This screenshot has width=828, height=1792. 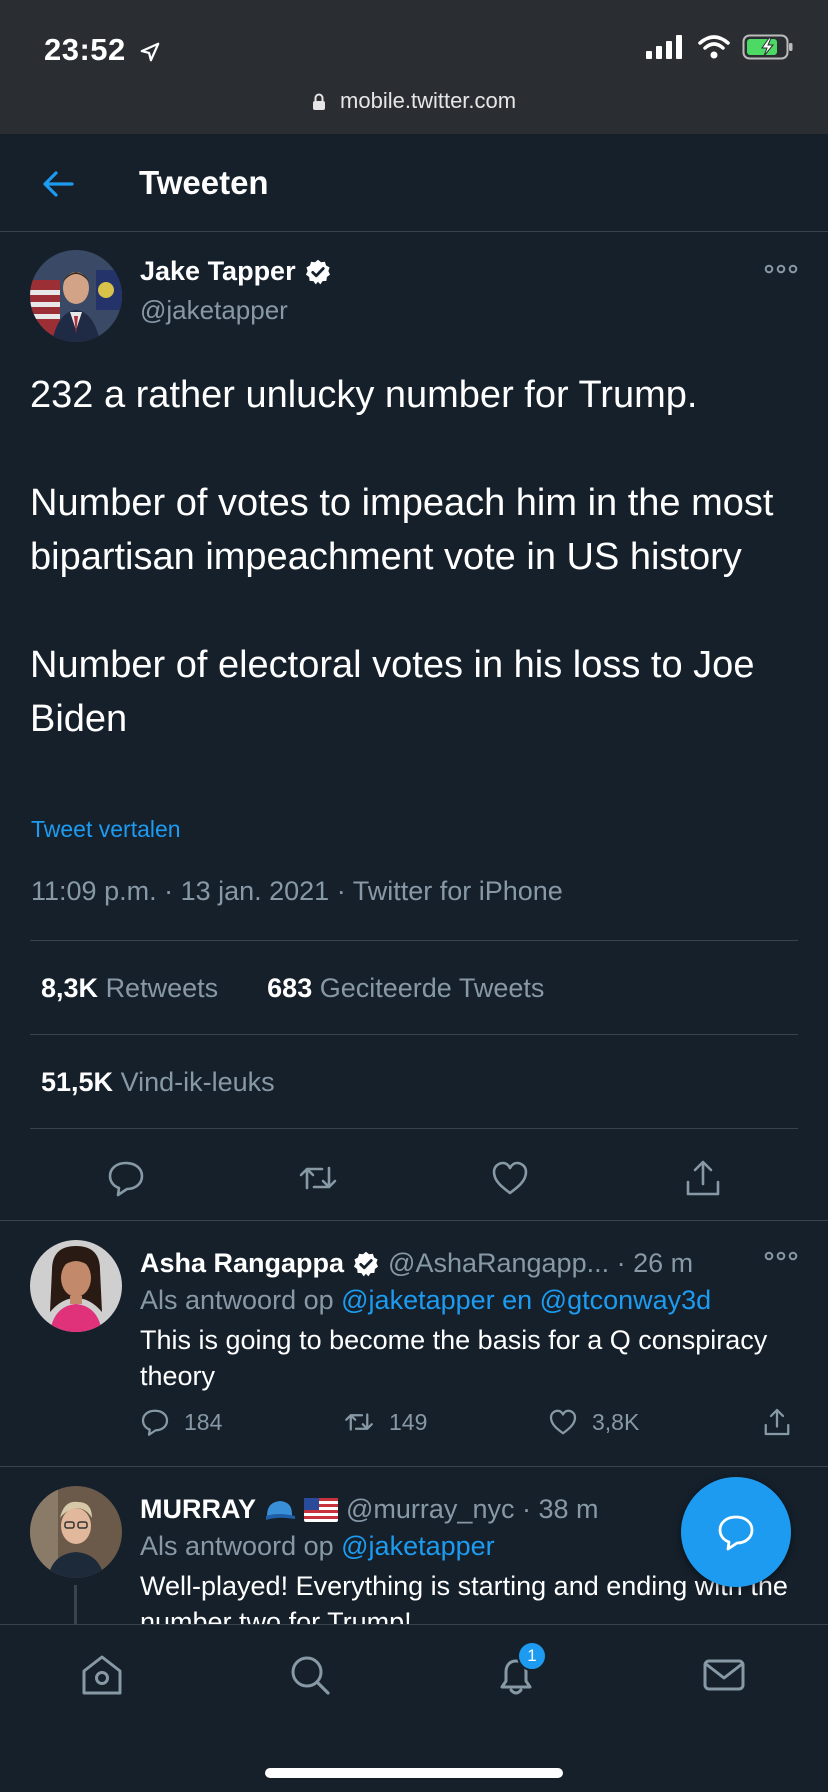 What do you see at coordinates (318, 101) in the screenshot?
I see `lock-icon` at bounding box center [318, 101].